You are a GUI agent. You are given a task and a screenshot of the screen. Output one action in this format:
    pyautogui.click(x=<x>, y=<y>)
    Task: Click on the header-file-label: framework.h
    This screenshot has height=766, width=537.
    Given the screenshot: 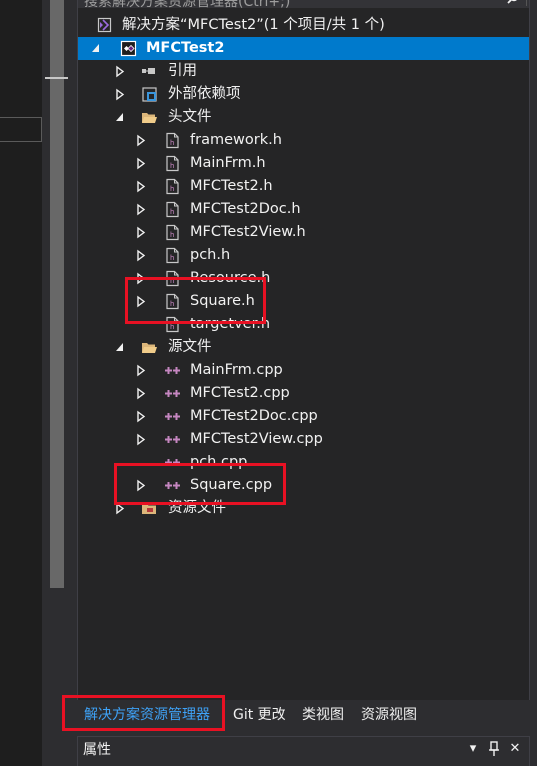 What is the action you would take?
    pyautogui.click(x=236, y=140)
    